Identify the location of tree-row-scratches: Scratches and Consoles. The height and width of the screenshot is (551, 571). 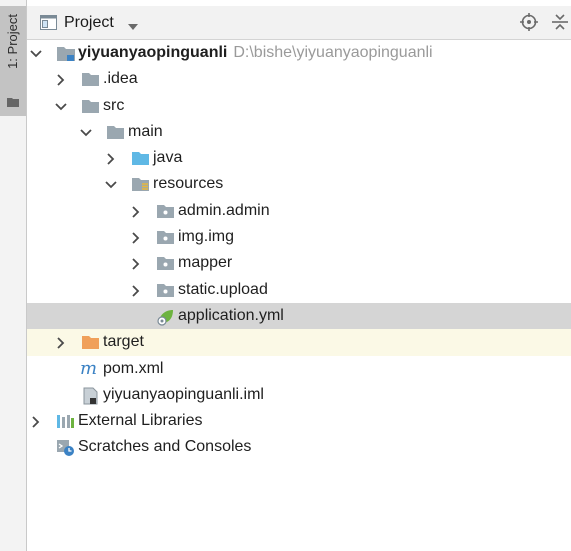
(299, 447).